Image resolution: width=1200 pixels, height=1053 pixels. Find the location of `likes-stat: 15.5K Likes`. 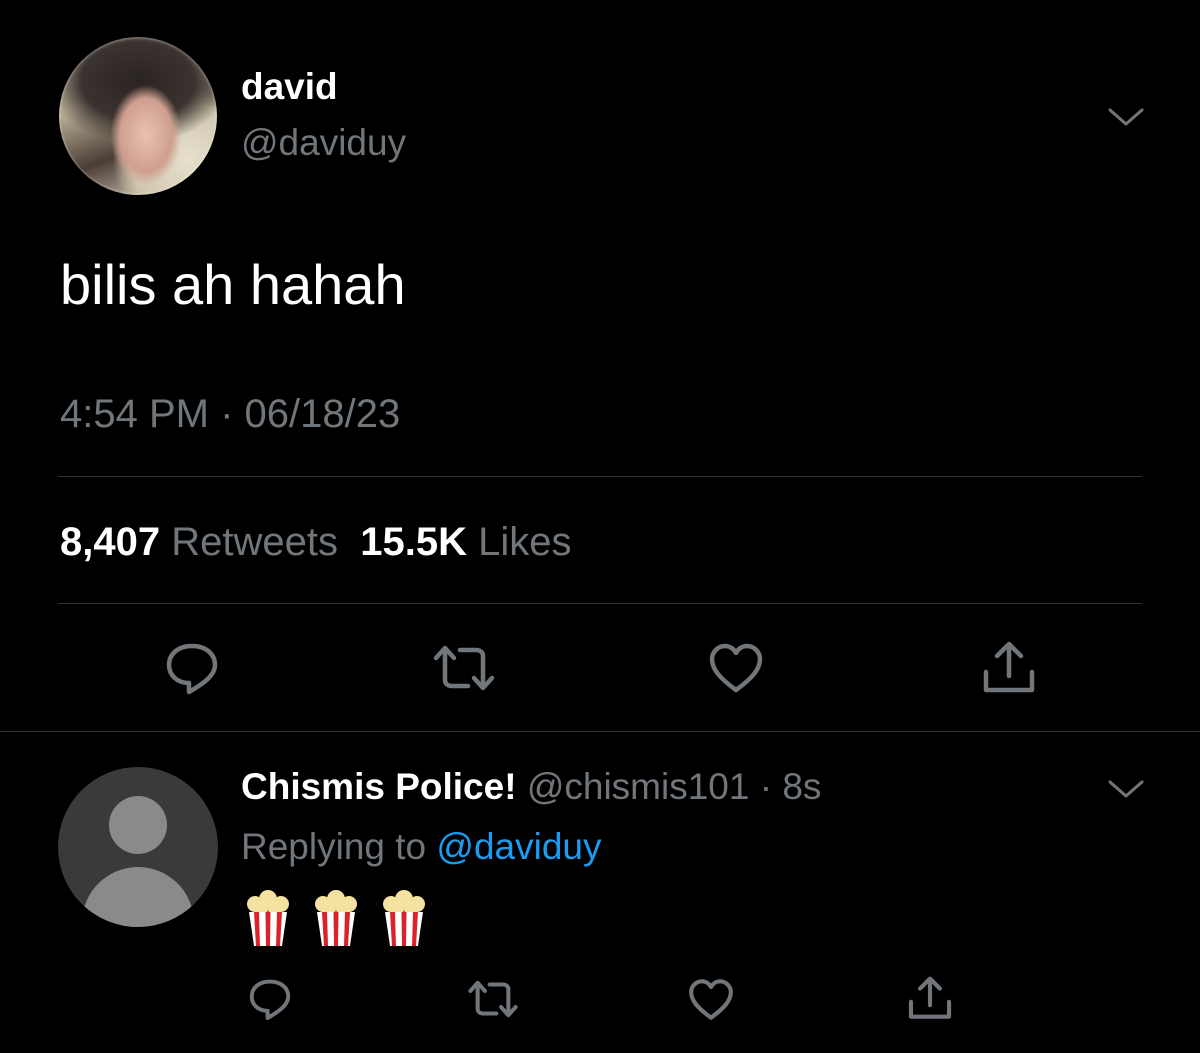

likes-stat: 15.5K Likes is located at coordinates (465, 542).